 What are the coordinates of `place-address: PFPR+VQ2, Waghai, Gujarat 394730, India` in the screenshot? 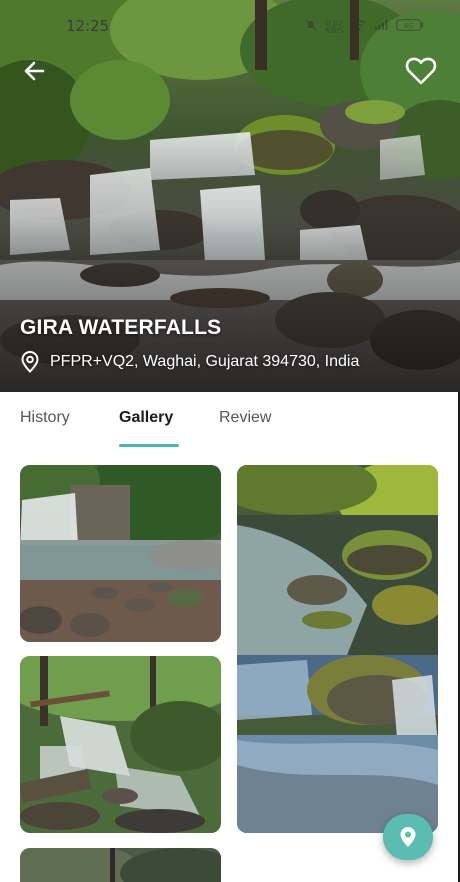 It's located at (189, 362).